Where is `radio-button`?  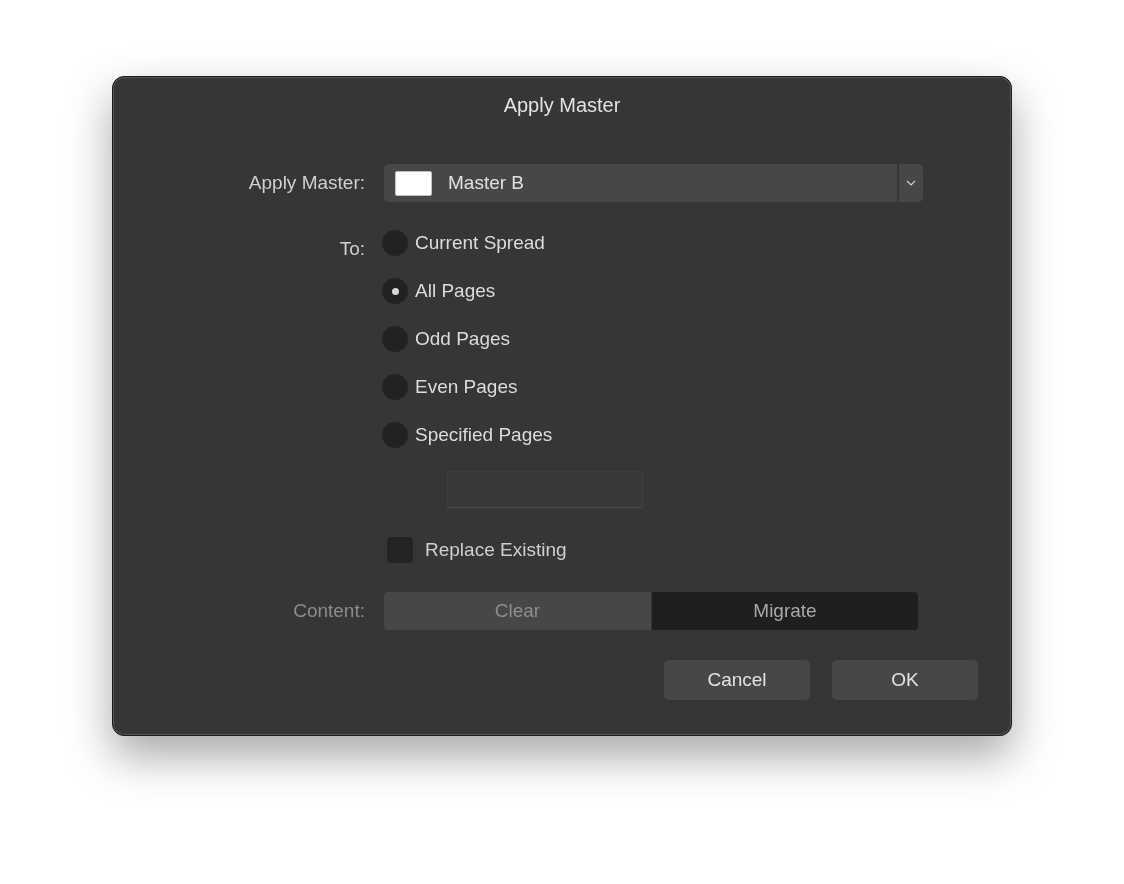
radio-button is located at coordinates (395, 291).